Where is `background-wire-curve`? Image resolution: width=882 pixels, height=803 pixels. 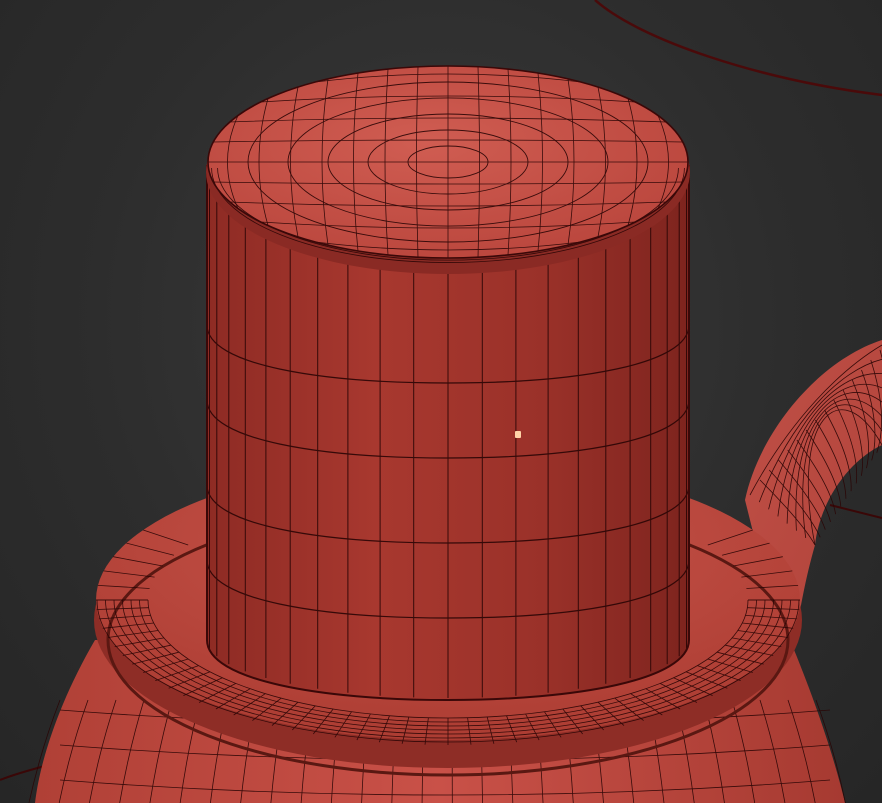
background-wire-curve is located at coordinates (738, 48).